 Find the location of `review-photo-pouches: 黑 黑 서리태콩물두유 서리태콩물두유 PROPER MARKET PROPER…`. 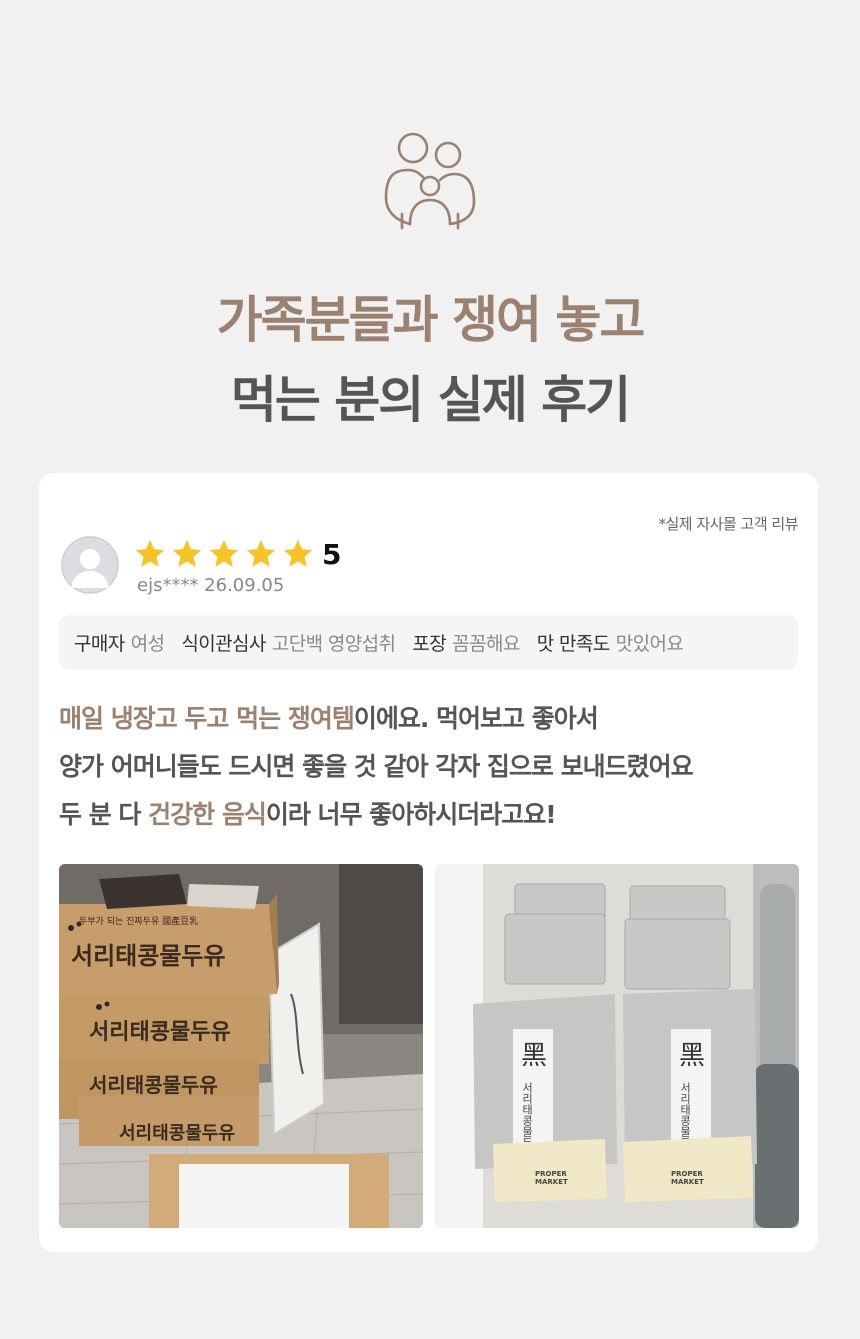

review-photo-pouches: 黑 黑 서리태콩물두유 서리태콩물두유 PROPER MARKET PROPER… is located at coordinates (617, 1046).